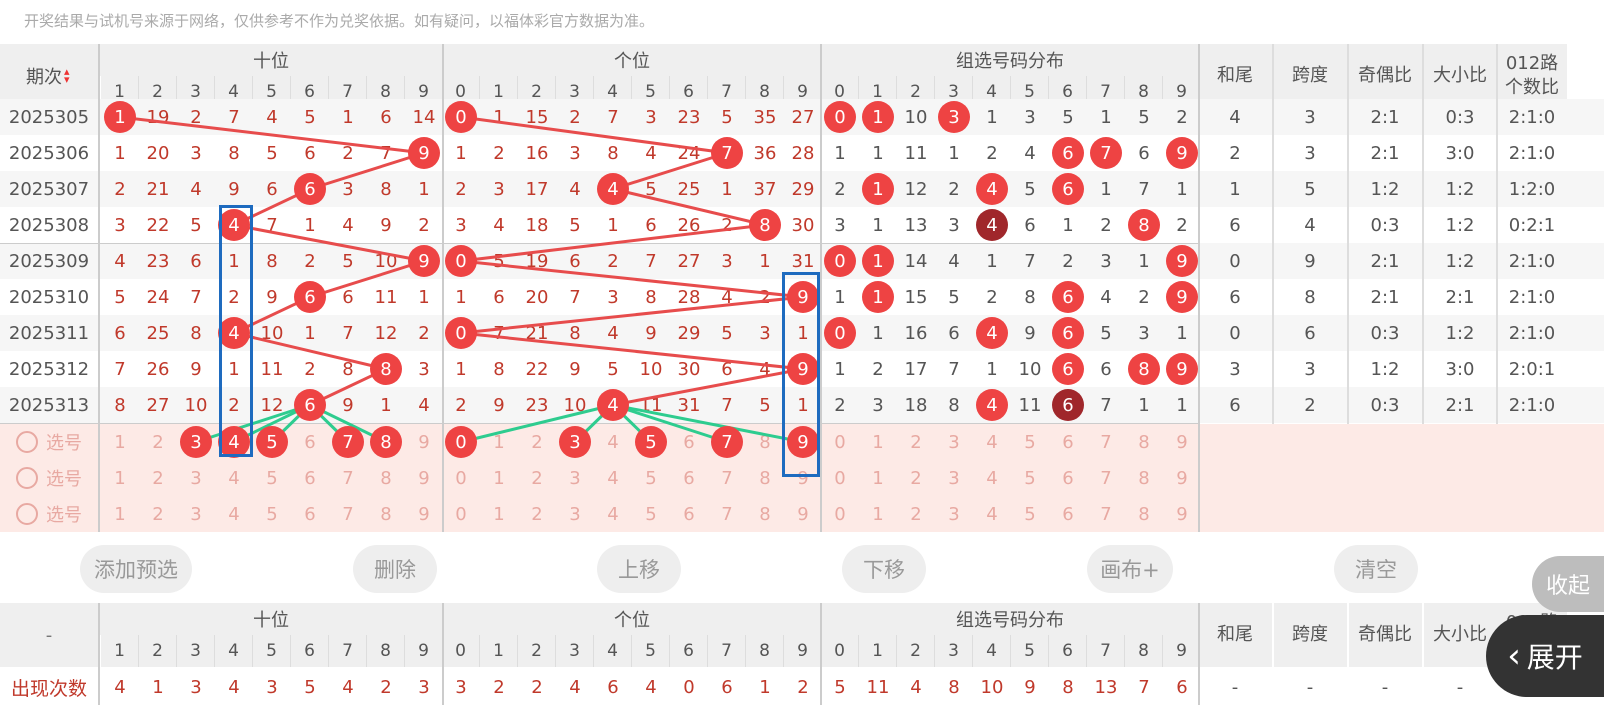 Image resolution: width=1604 pixels, height=720 pixels. Describe the element at coordinates (1030, 405) in the screenshot. I see `zu-cell: 11` at that location.